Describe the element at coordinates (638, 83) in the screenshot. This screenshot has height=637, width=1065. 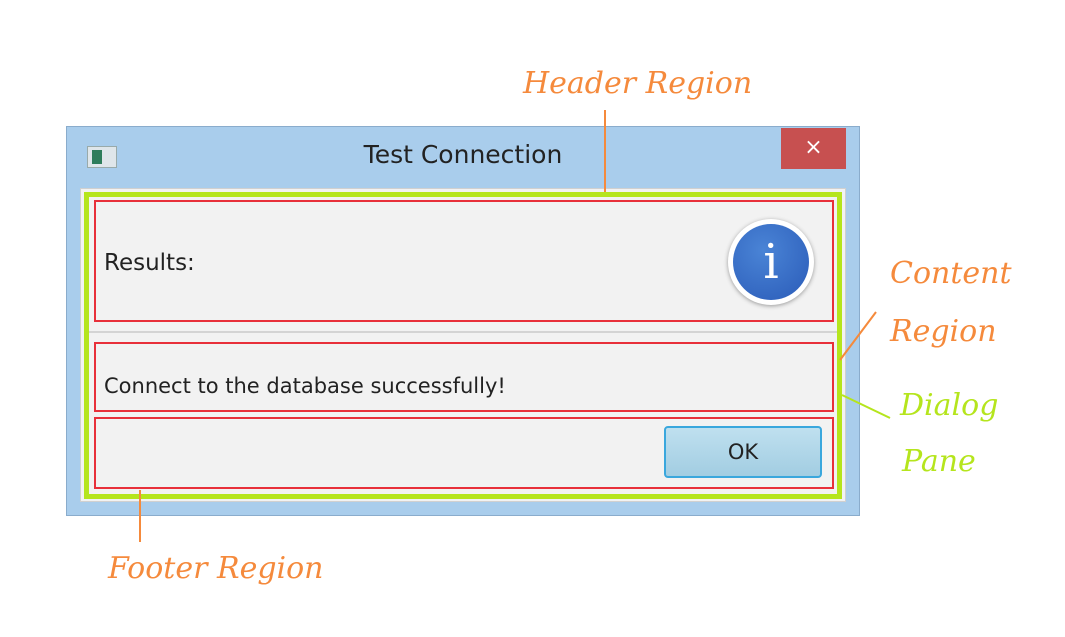
I see `header-region-label: Header Region` at that location.